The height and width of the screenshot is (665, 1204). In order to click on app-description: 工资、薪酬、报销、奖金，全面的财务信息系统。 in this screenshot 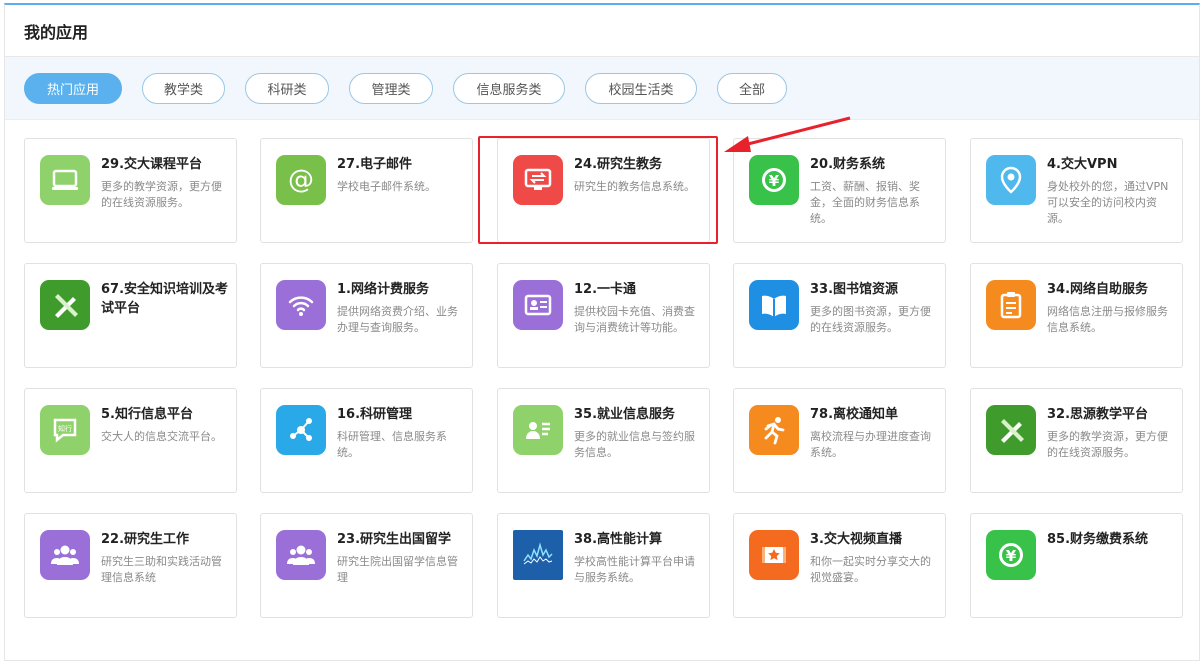, I will do `click(865, 202)`.